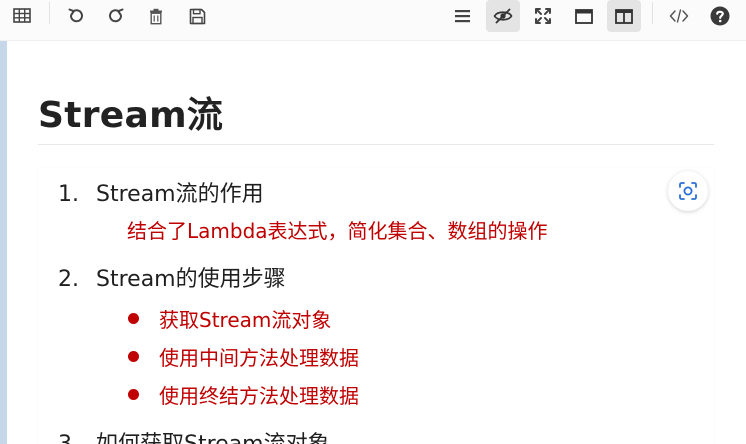 Image resolution: width=746 pixels, height=444 pixels. What do you see at coordinates (68, 279) in the screenshot?
I see `list-item-number: 2.` at bounding box center [68, 279].